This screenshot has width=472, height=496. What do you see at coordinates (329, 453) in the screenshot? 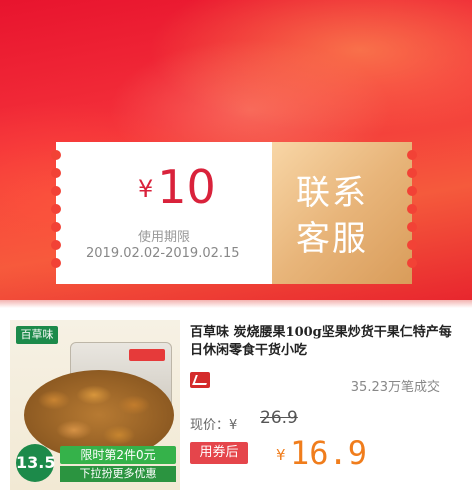
I see `final-price: 16.9` at bounding box center [329, 453].